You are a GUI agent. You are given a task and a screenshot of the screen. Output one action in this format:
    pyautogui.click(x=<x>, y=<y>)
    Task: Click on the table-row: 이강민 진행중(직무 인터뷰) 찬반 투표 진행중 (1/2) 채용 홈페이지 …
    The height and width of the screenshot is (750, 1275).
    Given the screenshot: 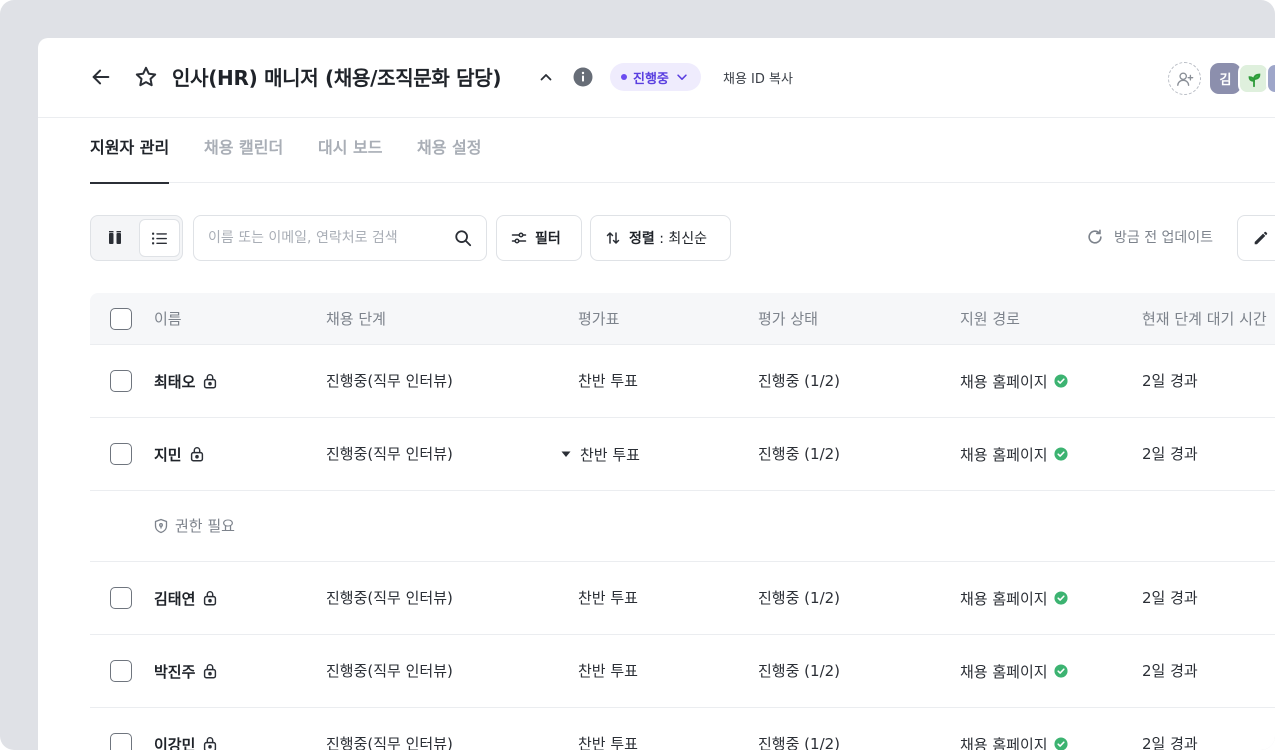 What is the action you would take?
    pyautogui.click(x=682, y=729)
    